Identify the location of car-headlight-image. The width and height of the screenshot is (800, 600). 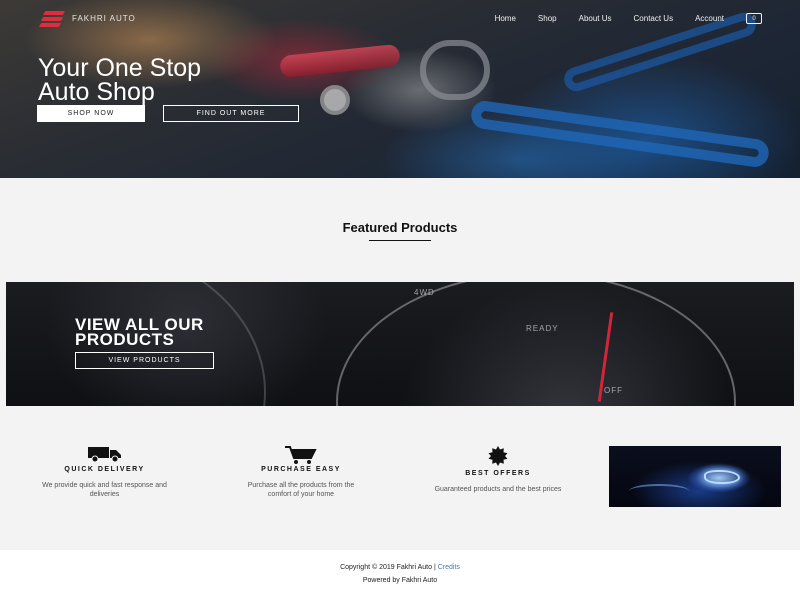
(695, 476).